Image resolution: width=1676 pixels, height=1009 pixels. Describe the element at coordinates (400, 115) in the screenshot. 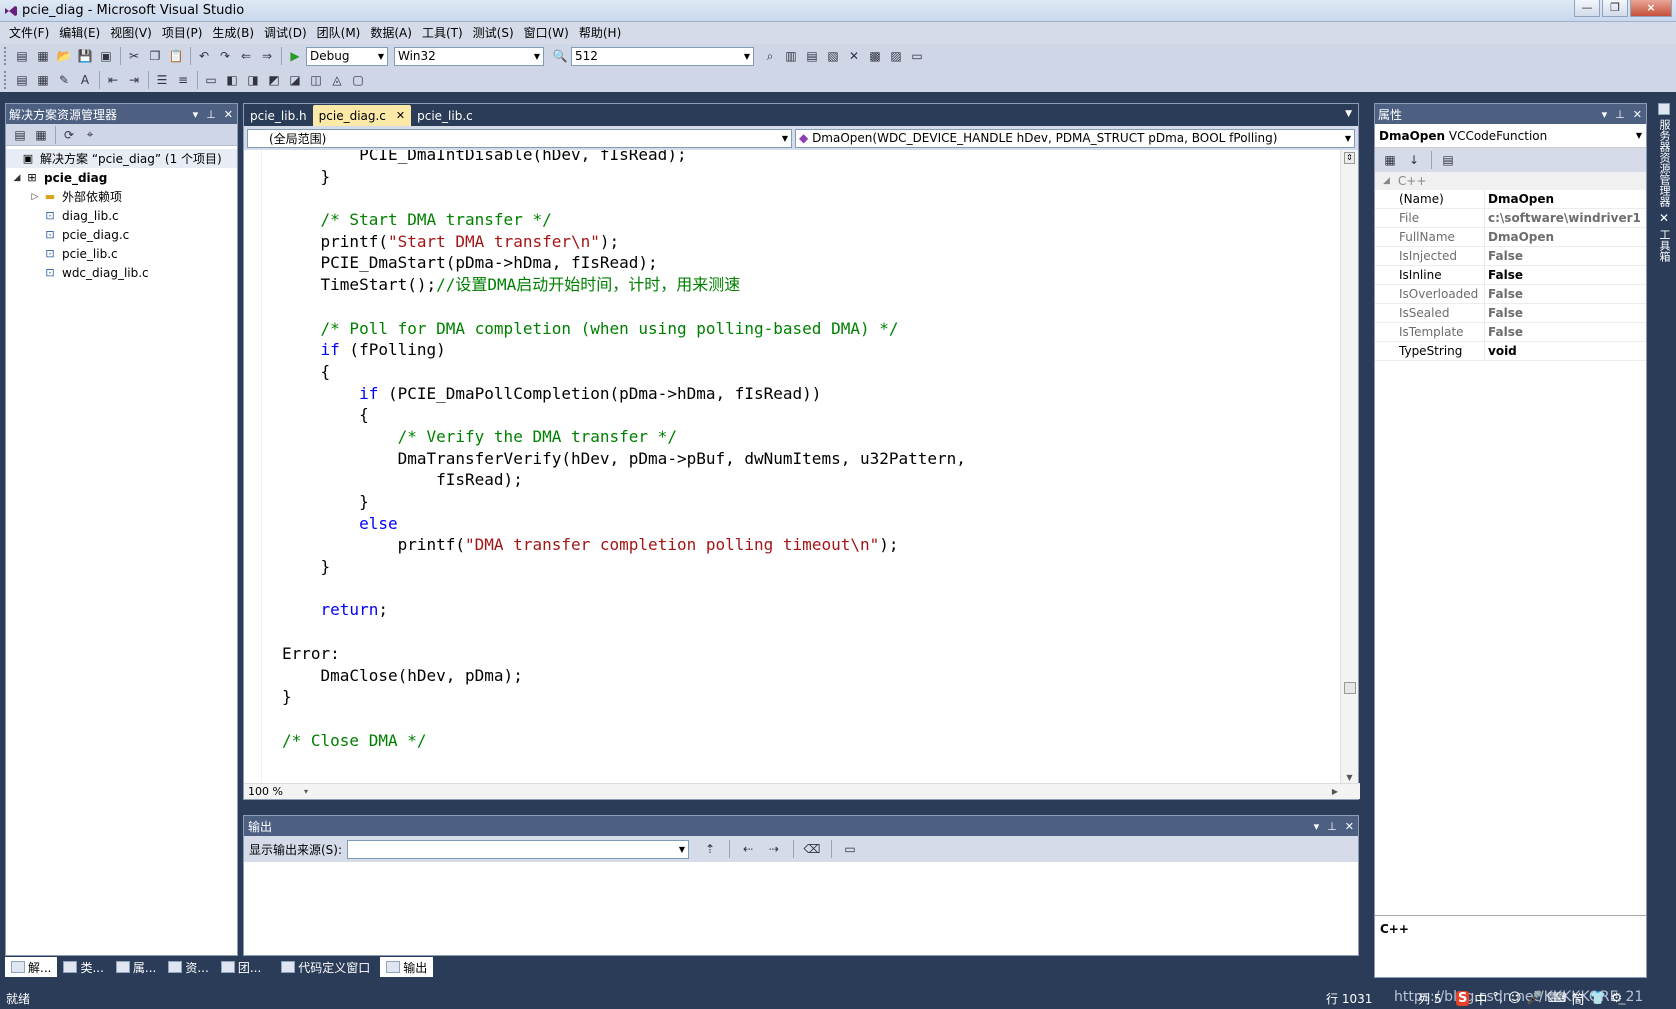

I see `close-tab-icon: ✕` at that location.